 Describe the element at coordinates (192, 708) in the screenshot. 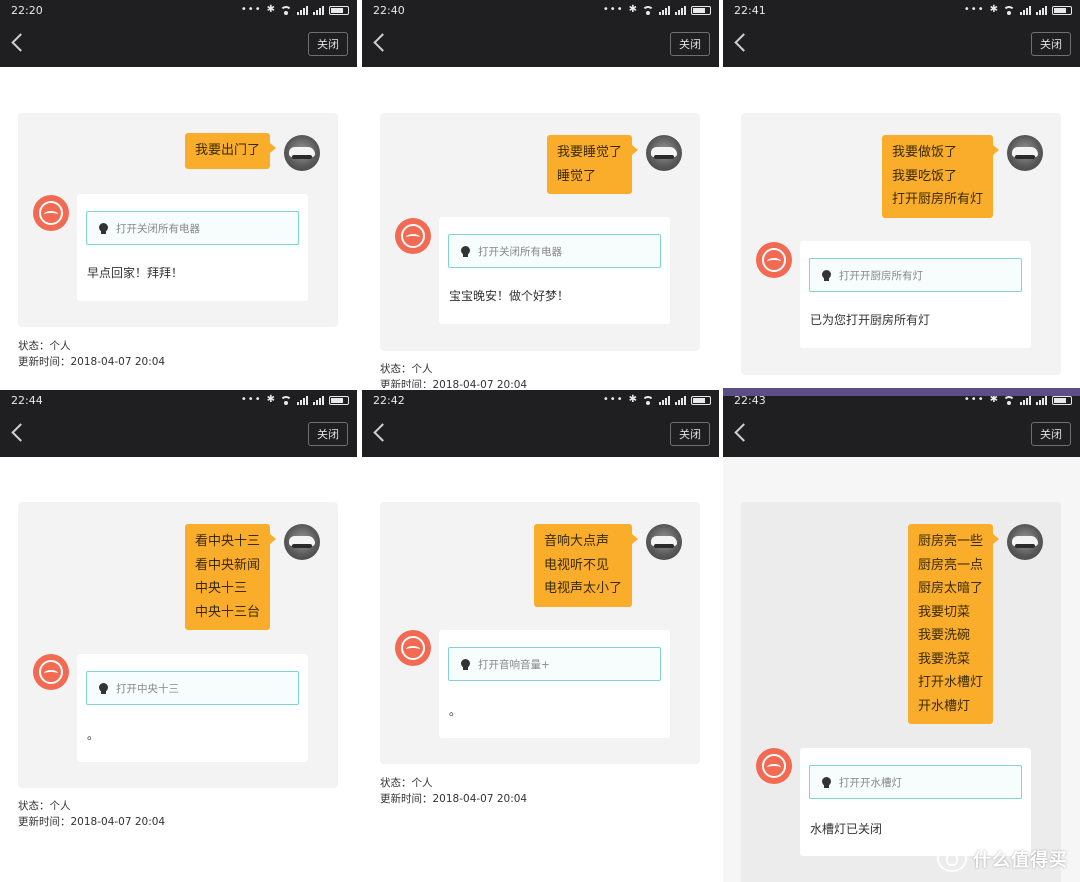

I see `reply-bubble: 打开中央十三 。` at that location.